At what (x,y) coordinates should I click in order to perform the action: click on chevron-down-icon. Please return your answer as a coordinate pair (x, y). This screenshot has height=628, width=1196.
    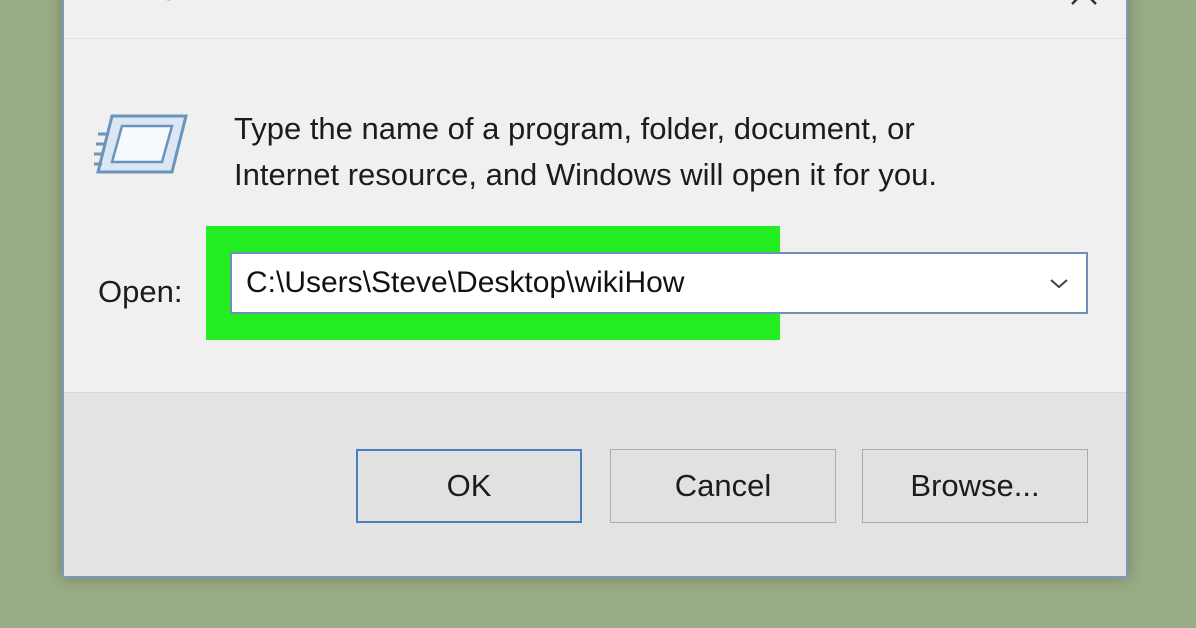
    Looking at the image, I should click on (1059, 283).